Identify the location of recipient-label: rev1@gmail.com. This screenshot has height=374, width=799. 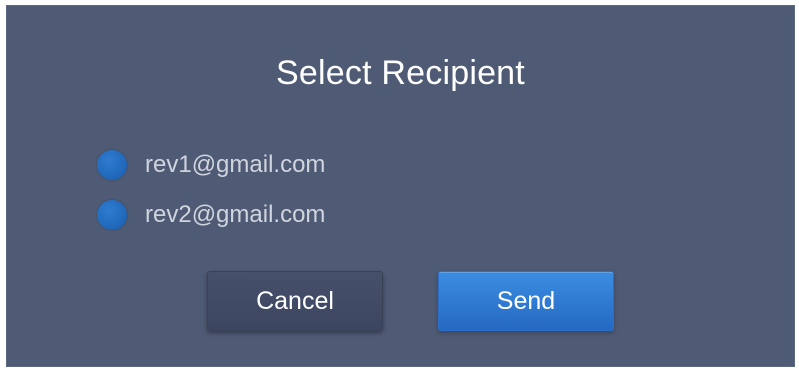
(235, 164).